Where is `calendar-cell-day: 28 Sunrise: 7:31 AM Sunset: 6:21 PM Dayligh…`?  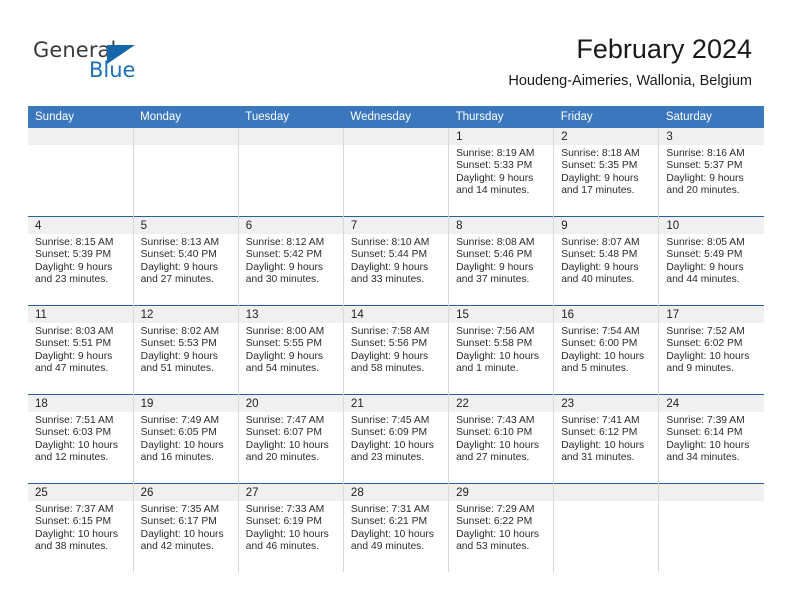
calendar-cell-day: 28 Sunrise: 7:31 AM Sunset: 6:21 PM Dayligh… is located at coordinates (396, 527).